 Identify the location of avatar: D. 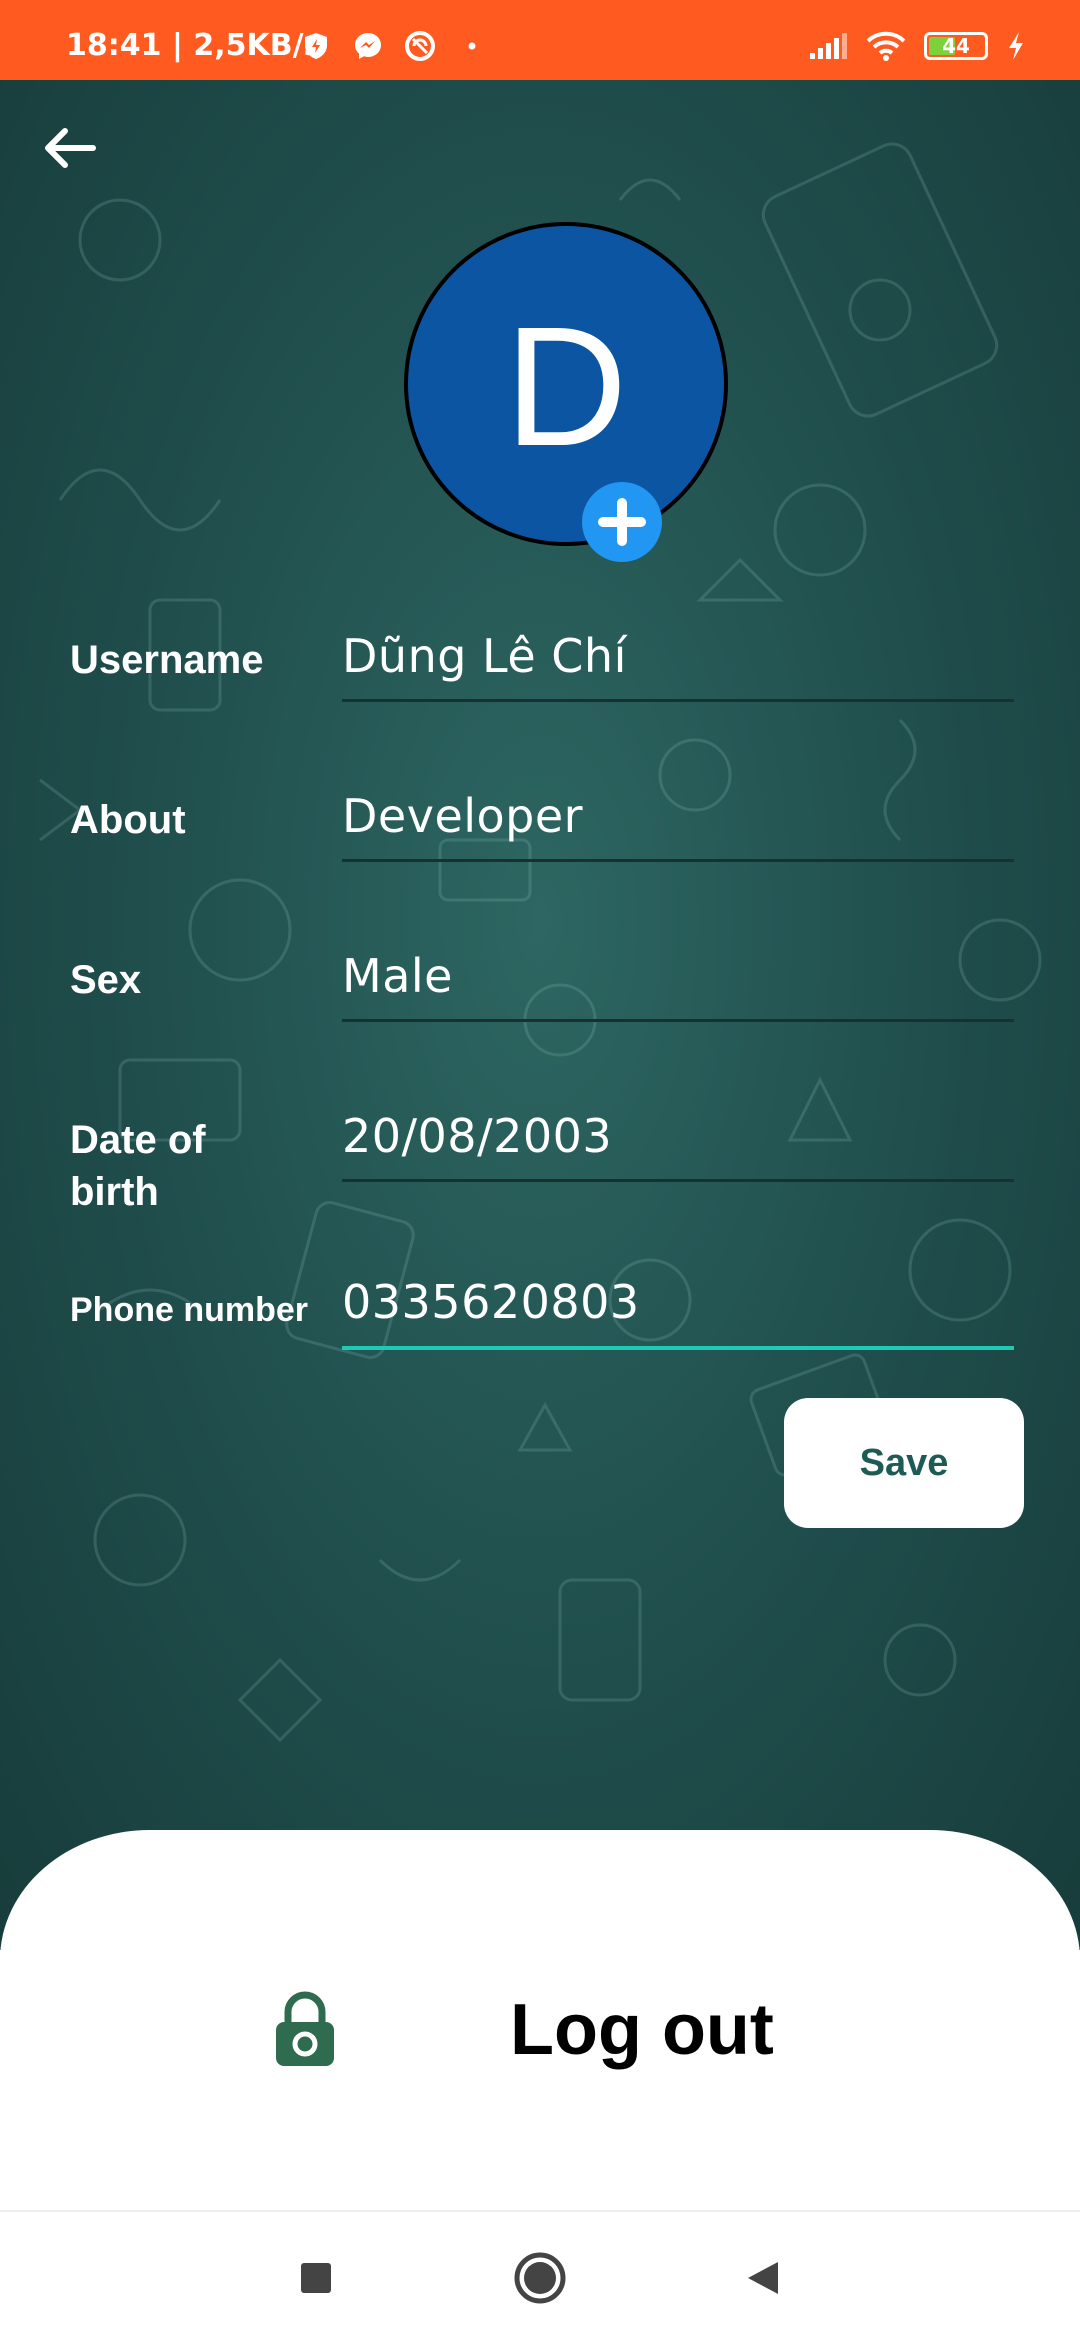
(566, 384).